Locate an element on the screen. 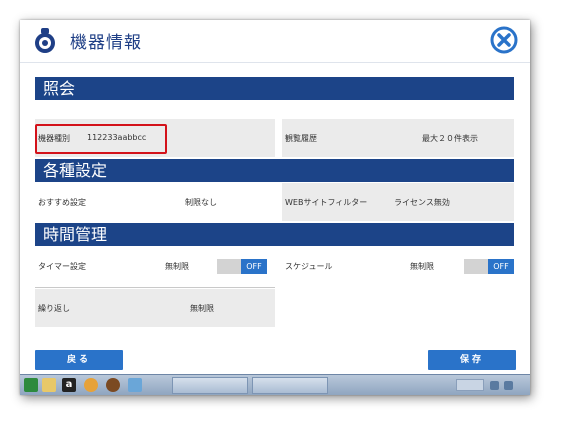  timer-toggle-state: OFF is located at coordinates (254, 266).